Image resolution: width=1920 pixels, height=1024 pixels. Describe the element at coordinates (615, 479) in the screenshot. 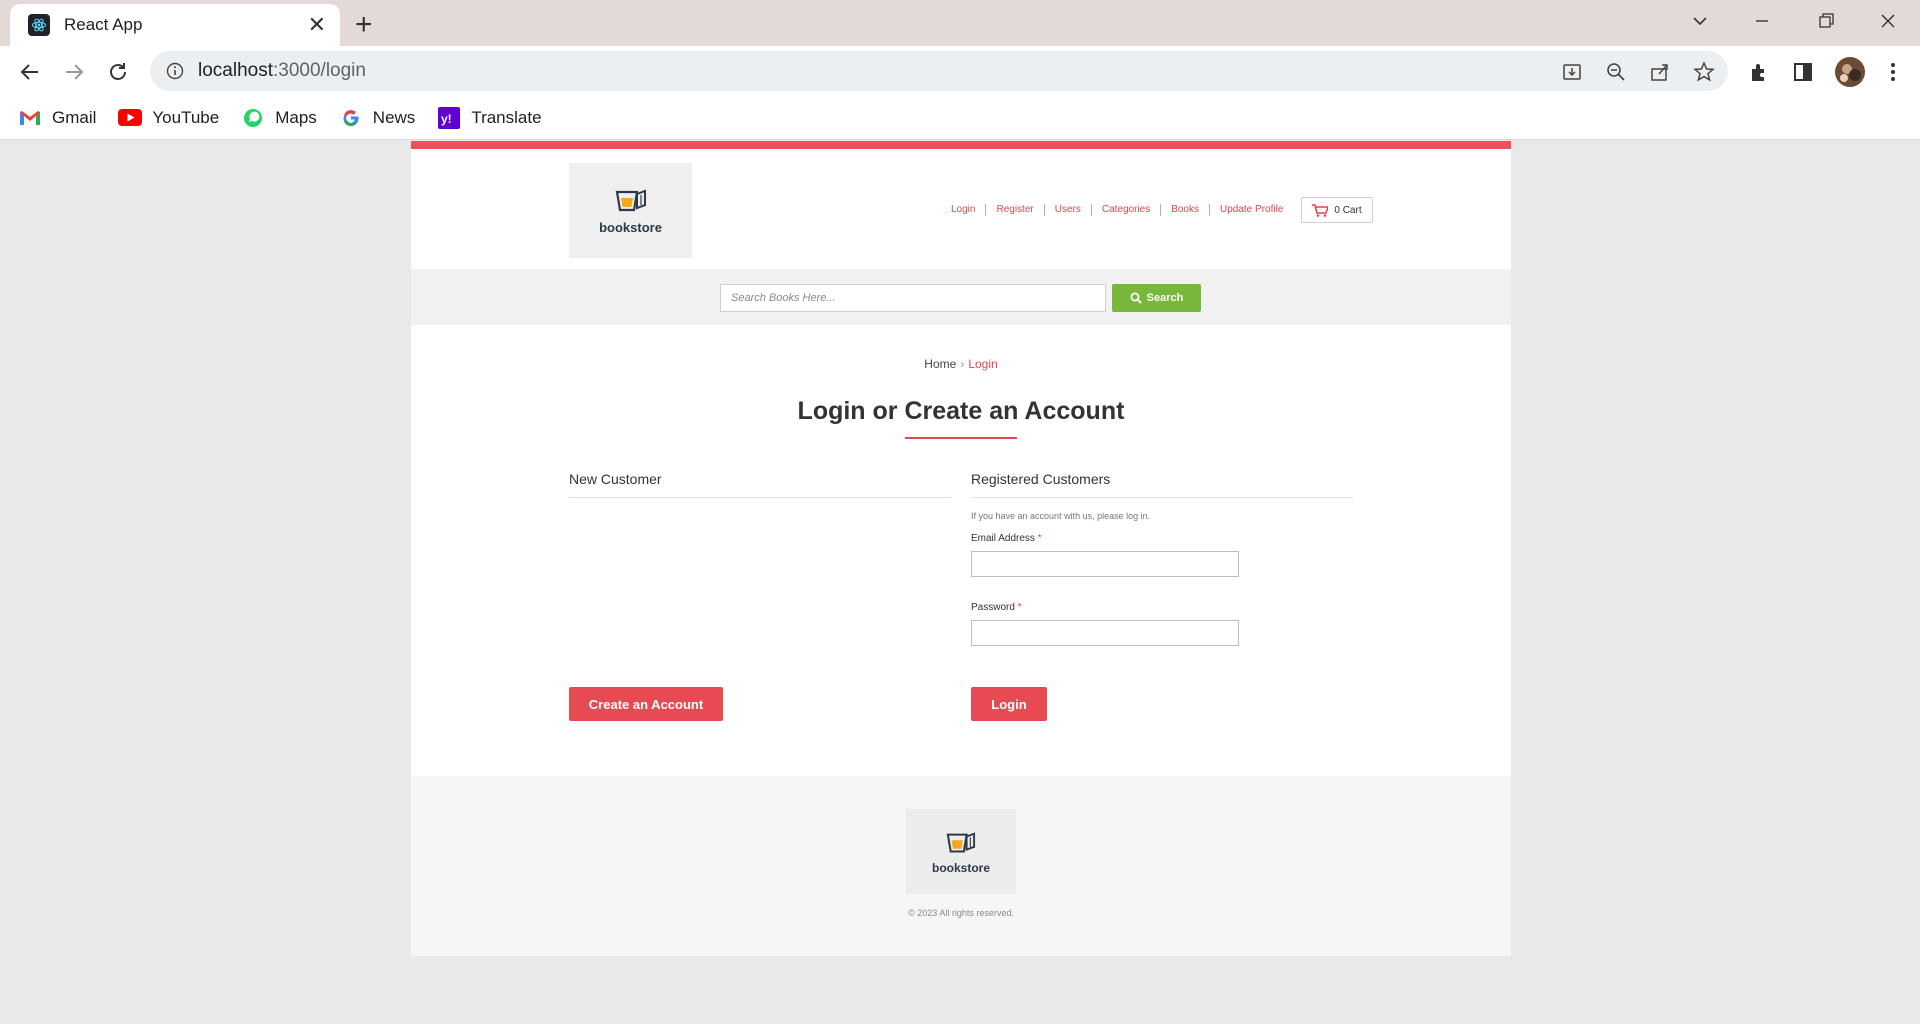

I see `new-customer-heading: New Customer` at that location.